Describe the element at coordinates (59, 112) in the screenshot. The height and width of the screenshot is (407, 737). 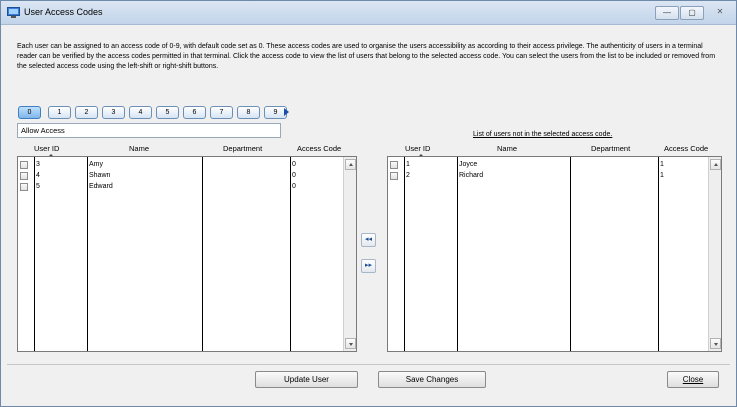
I see `access-code-button-1: 1` at that location.